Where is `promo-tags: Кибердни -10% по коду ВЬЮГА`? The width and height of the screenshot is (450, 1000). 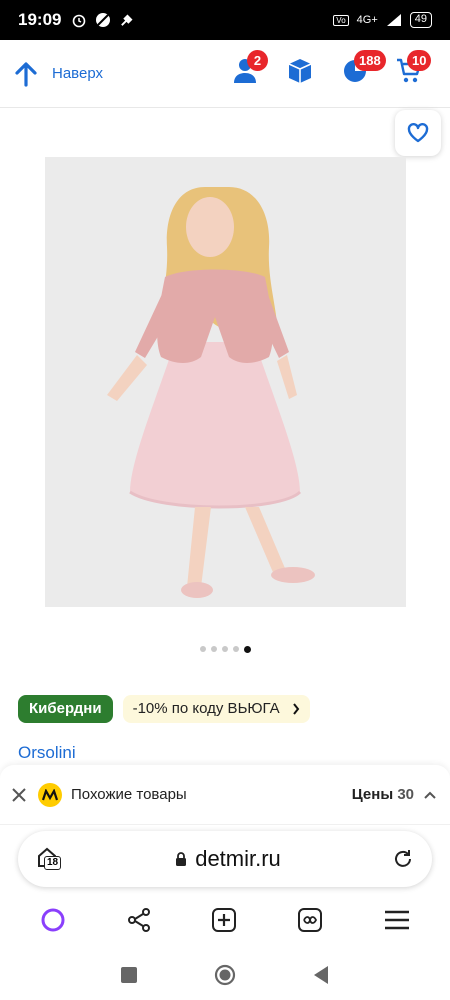
promo-tags: Кибердни -10% по коду ВЬЮГА is located at coordinates (164, 709).